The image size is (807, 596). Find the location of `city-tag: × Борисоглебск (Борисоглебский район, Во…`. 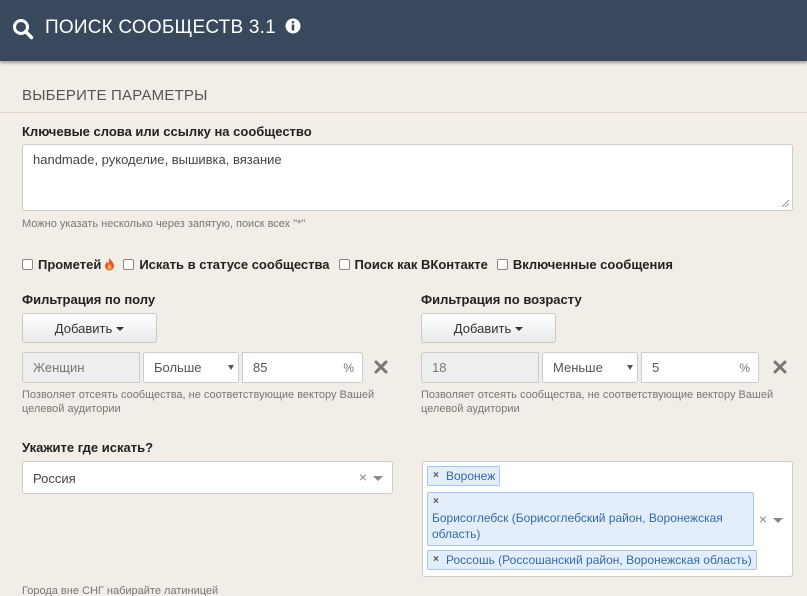

city-tag: × Борисоглебск (Борисоглебский район, Во… is located at coordinates (590, 519).